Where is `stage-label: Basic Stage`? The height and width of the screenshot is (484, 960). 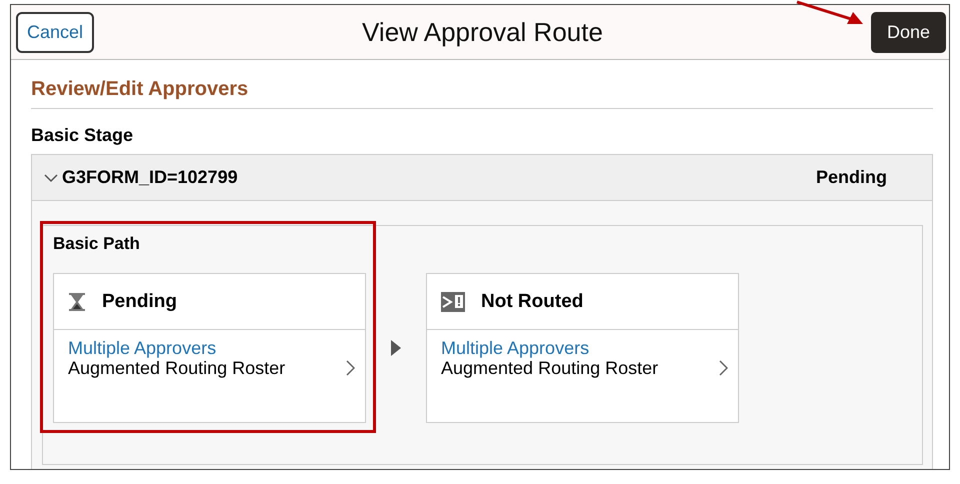 stage-label: Basic Stage is located at coordinates (82, 135).